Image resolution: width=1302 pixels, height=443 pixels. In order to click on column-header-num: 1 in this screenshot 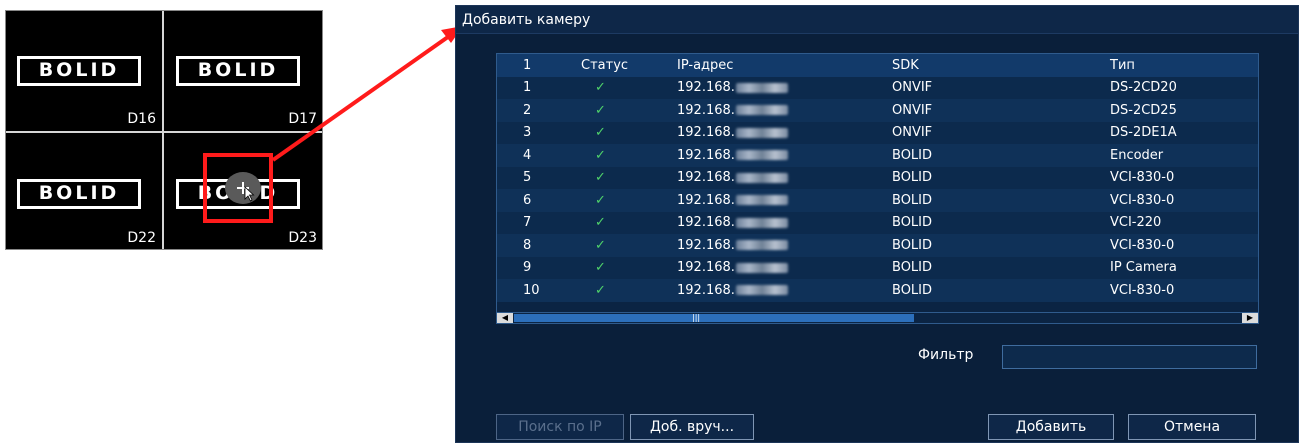, I will do `click(528, 65)`.